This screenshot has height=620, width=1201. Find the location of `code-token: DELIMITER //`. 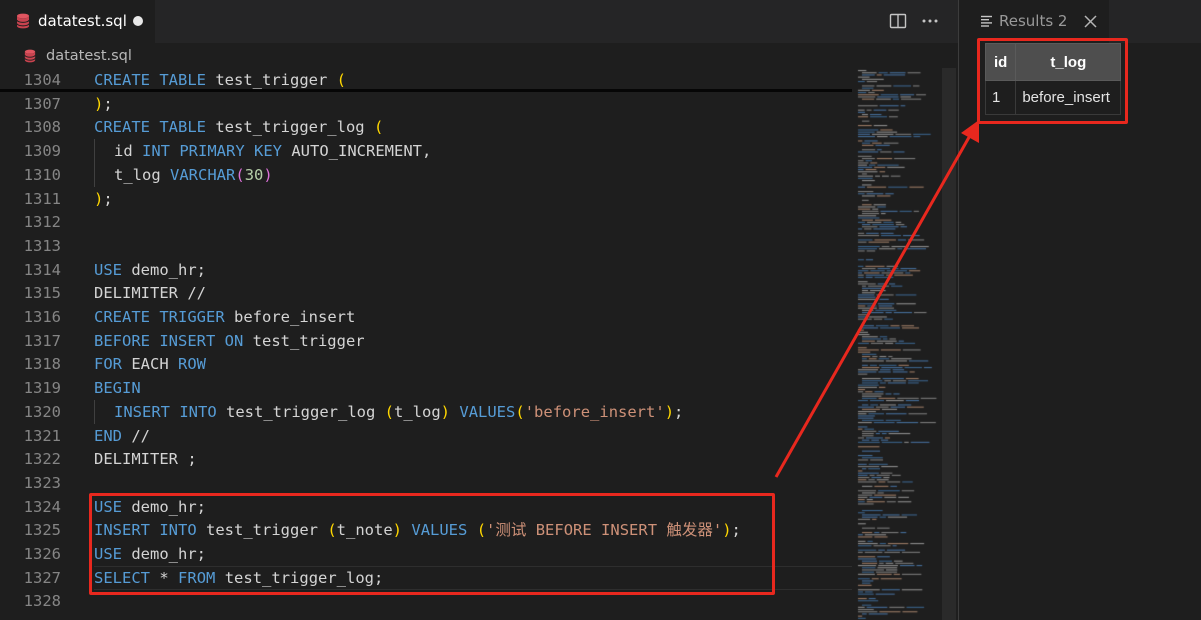

code-token: DELIMITER // is located at coordinates (150, 293).